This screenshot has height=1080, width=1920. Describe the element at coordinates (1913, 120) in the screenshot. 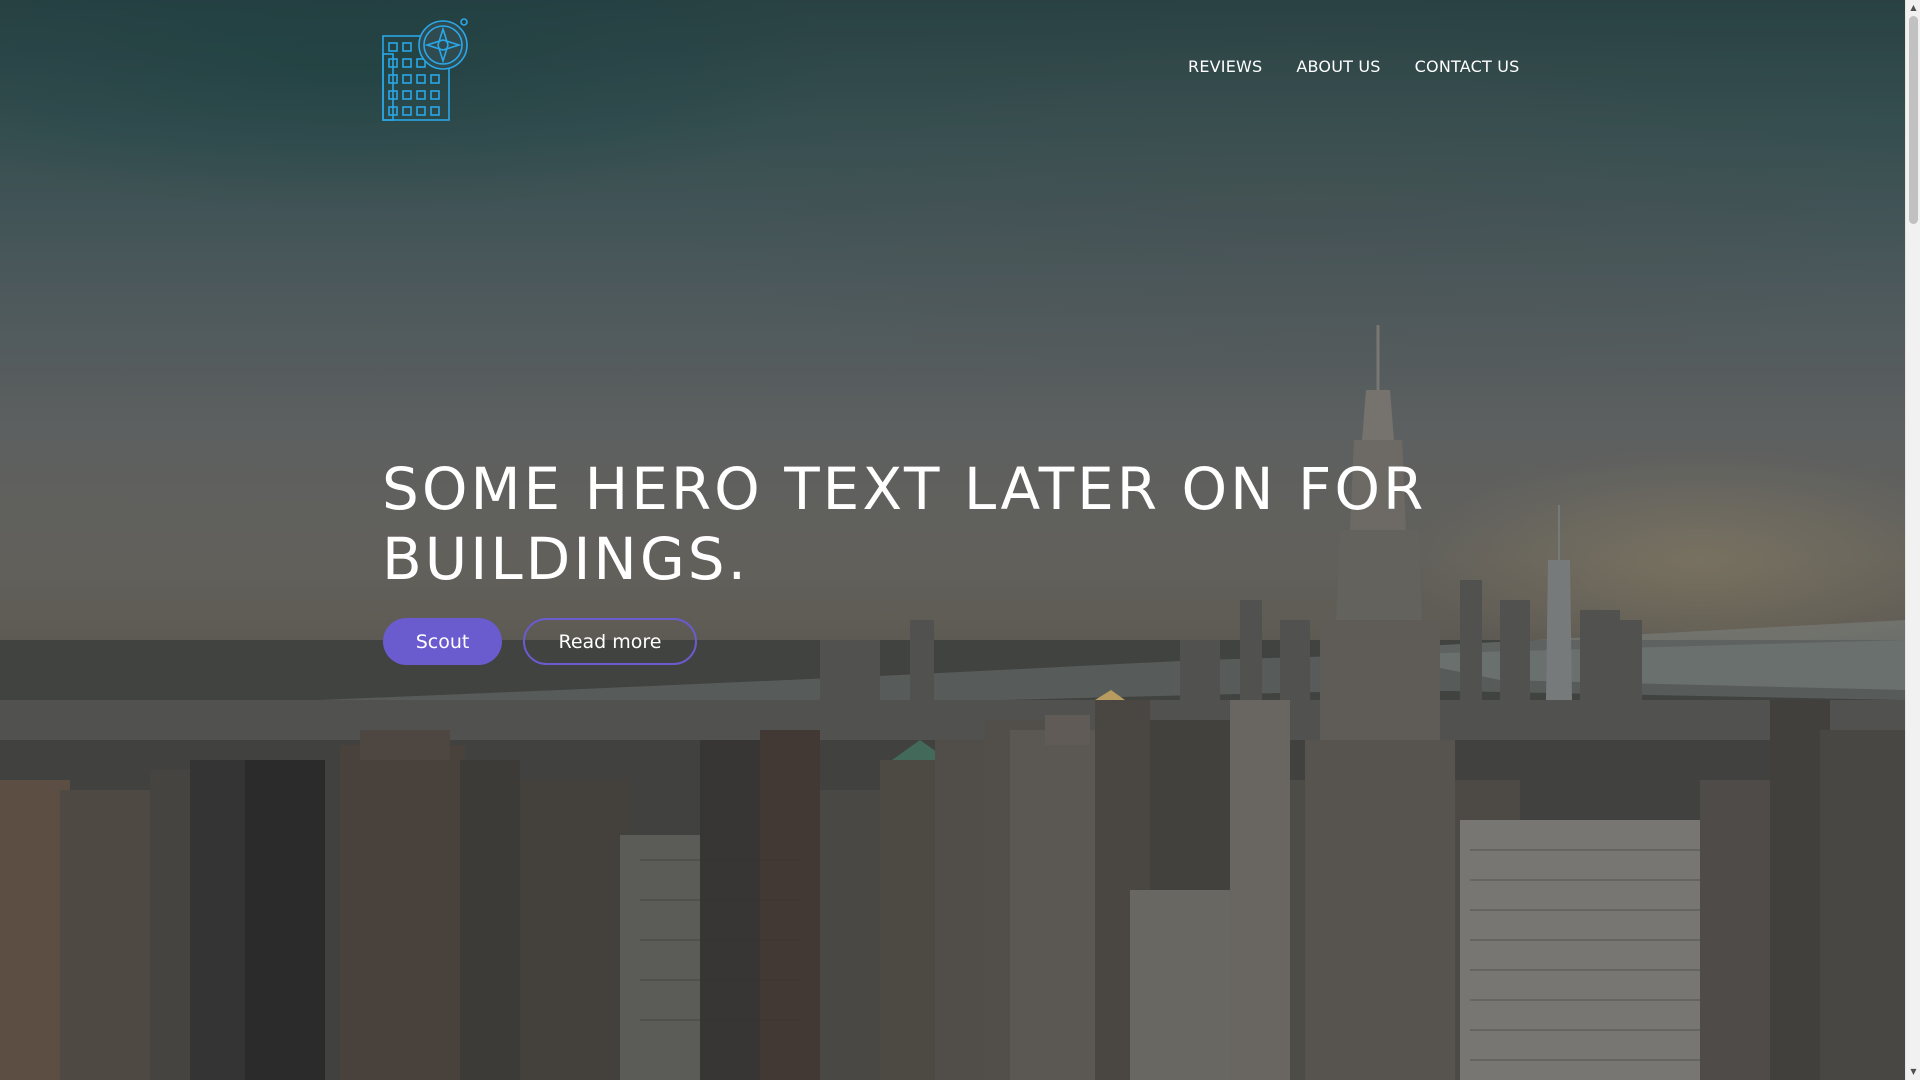

I see `scrollbar-thumb` at that location.